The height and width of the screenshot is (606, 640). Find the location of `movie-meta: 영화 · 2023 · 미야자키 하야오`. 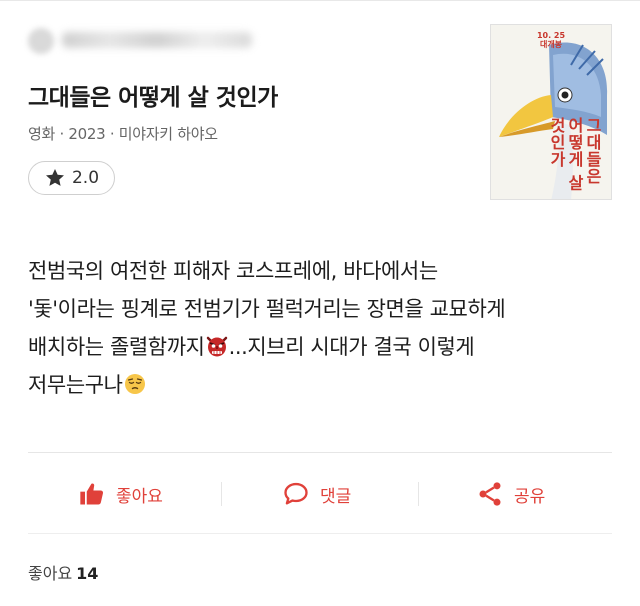

movie-meta: 영화 · 2023 · 미야자키 하야오 is located at coordinates (123, 134).